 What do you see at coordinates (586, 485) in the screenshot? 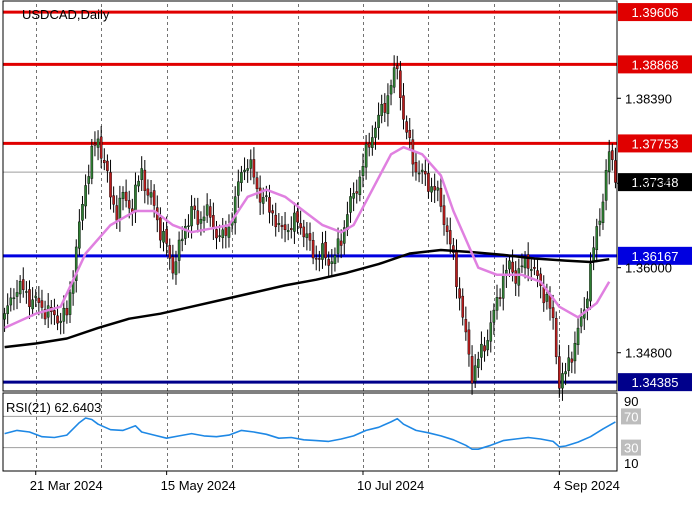
I see `x-tick-label: 4 Sep 2024` at bounding box center [586, 485].